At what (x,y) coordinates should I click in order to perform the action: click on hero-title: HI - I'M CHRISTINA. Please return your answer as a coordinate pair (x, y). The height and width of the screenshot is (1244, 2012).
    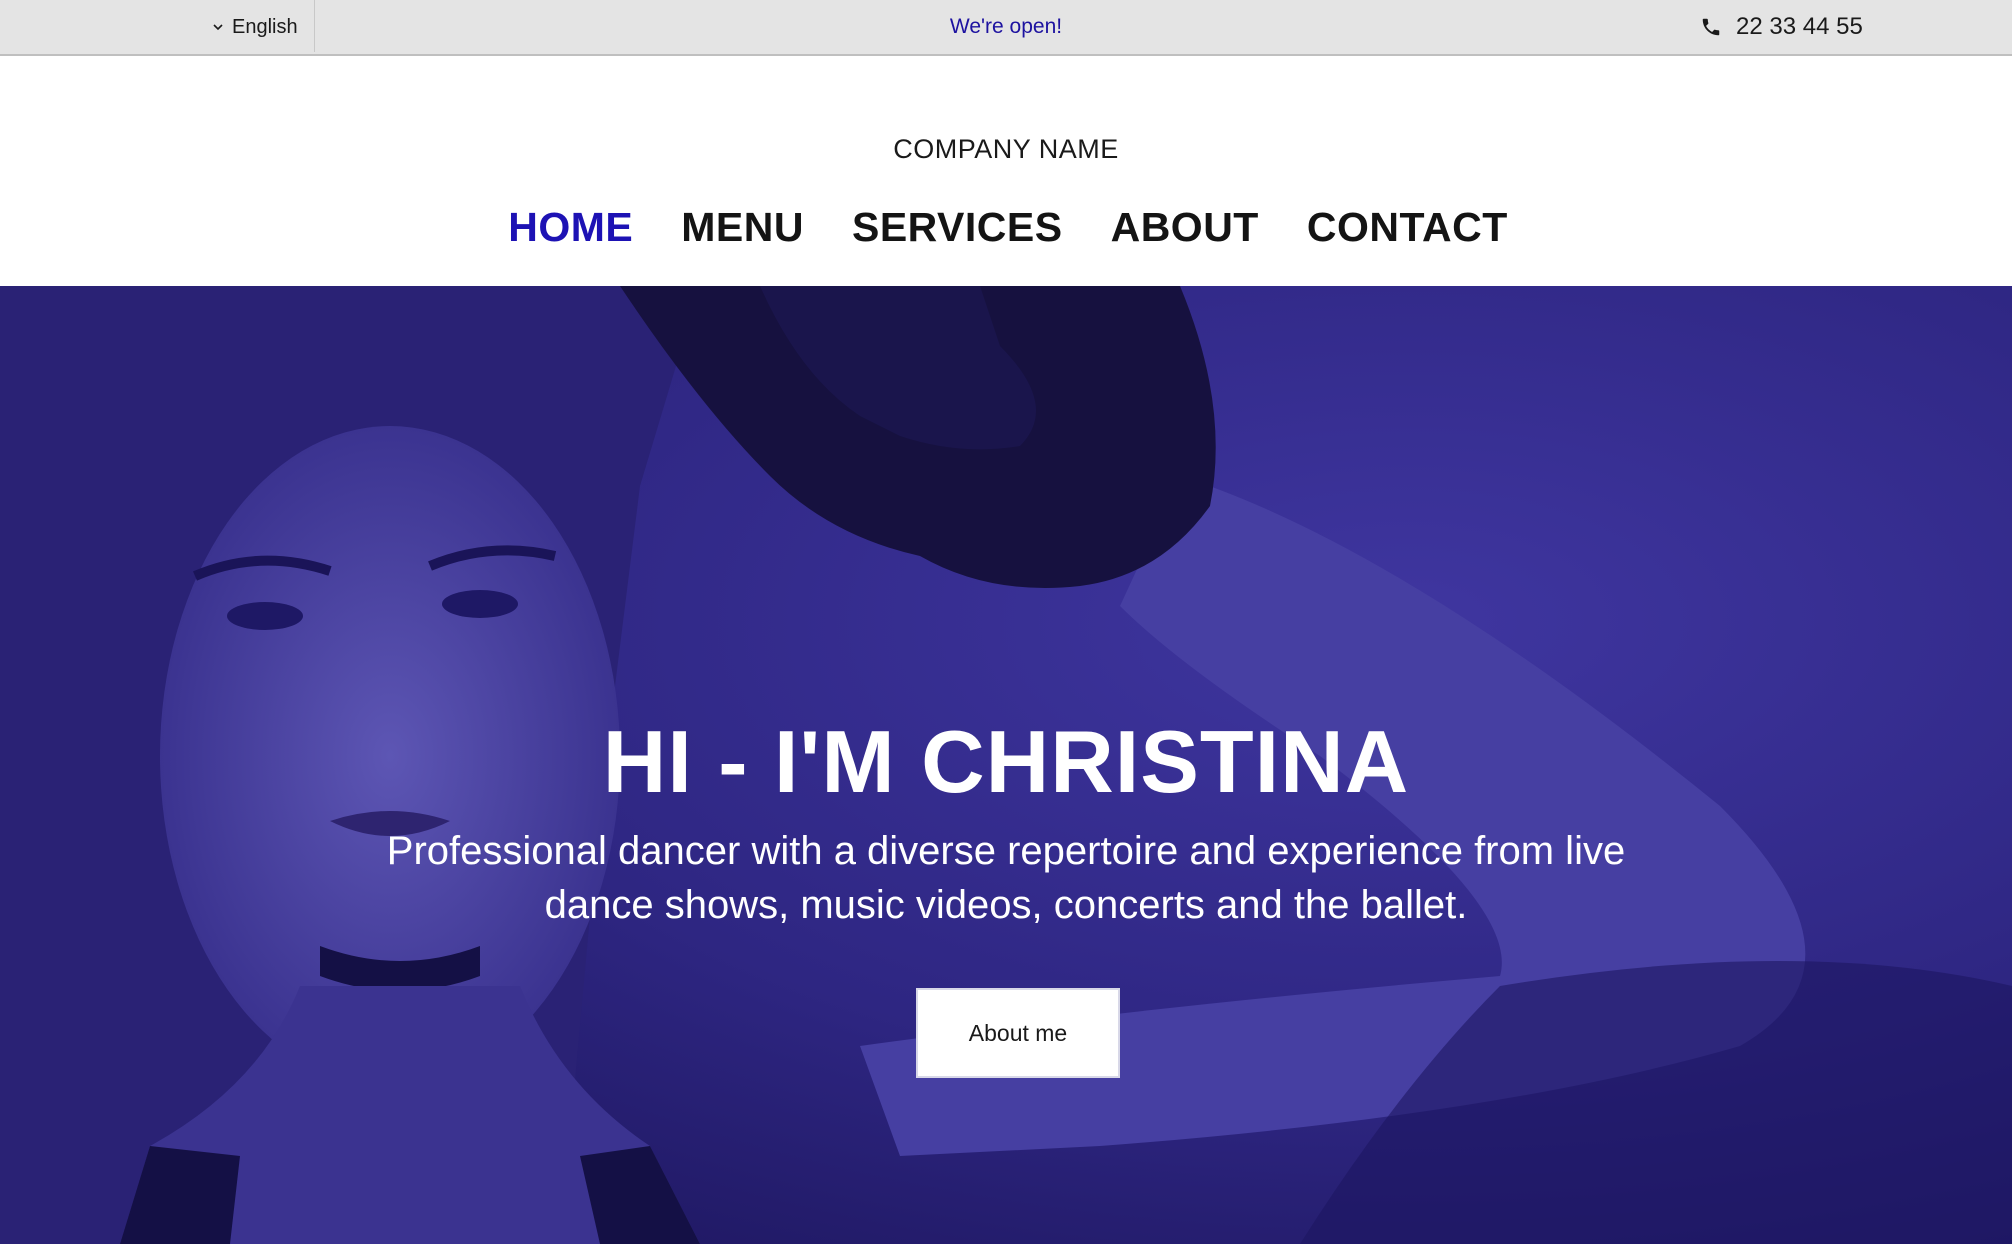
    Looking at the image, I should click on (1006, 761).